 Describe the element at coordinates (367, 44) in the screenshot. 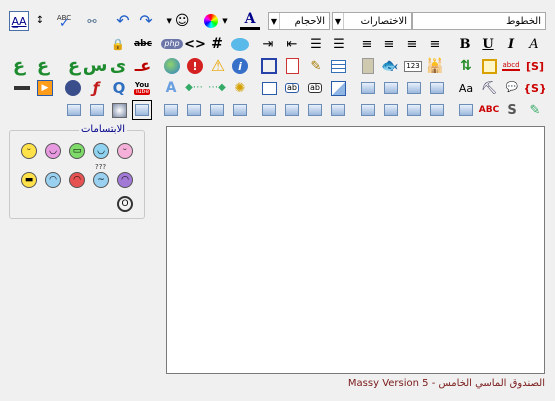

I see `justify-button: ≡` at that location.